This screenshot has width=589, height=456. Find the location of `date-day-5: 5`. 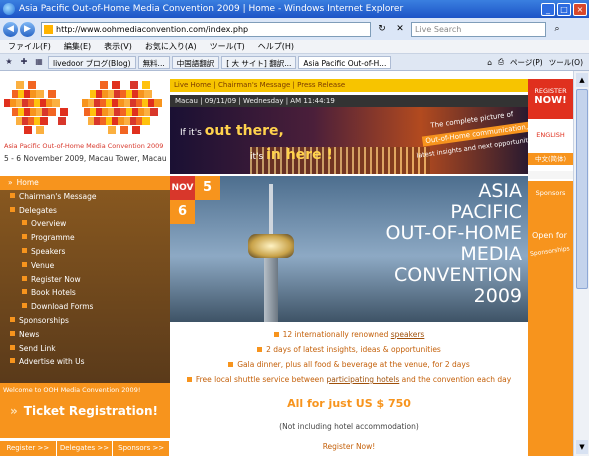

date-day-5: 5 is located at coordinates (207, 188).